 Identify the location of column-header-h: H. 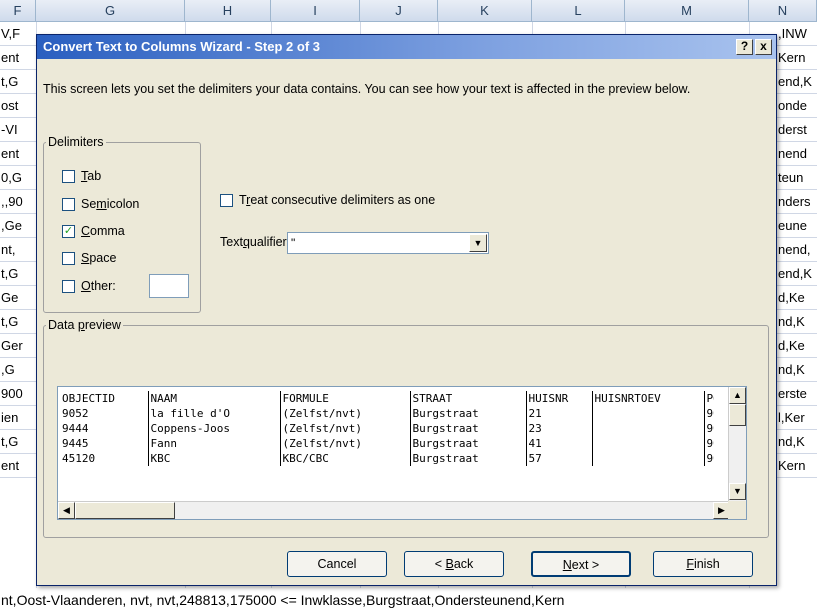
(228, 11).